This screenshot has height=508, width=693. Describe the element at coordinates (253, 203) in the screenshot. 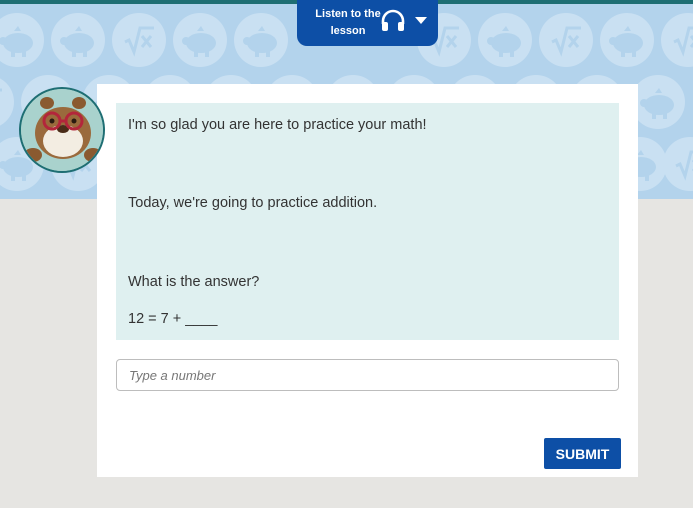

I see `prompt-topic: Today, we're going to practice addition.` at that location.